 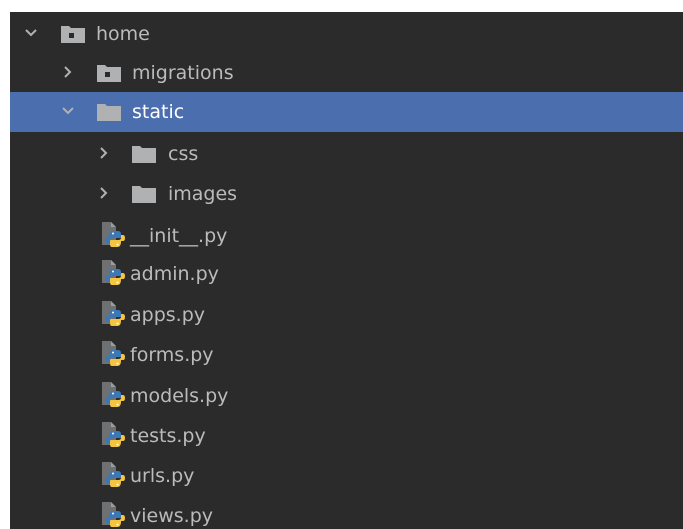 What do you see at coordinates (346, 236) in the screenshot?
I see `tree-item-init-py: __init__.py` at bounding box center [346, 236].